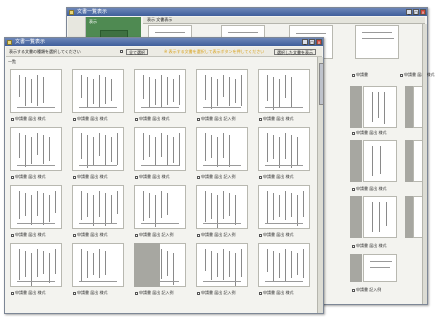  What do you see at coordinates (321, 84) in the screenshot?
I see `scrollbar-thumb` at bounding box center [321, 84].